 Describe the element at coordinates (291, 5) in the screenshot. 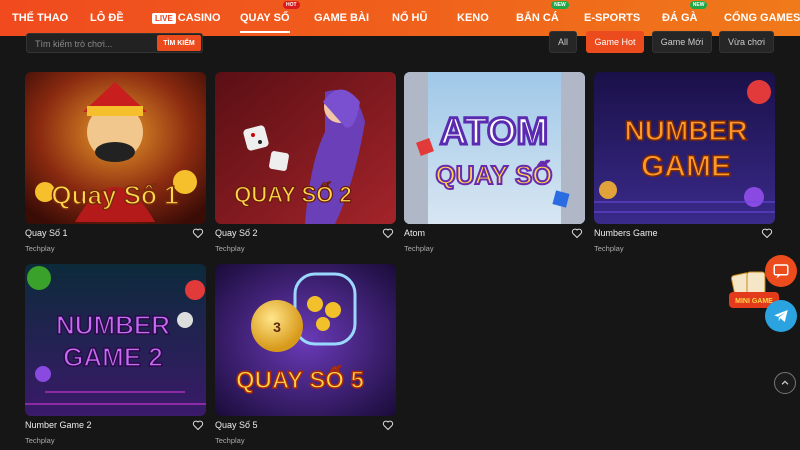

I see `hot-badge: HOT` at that location.